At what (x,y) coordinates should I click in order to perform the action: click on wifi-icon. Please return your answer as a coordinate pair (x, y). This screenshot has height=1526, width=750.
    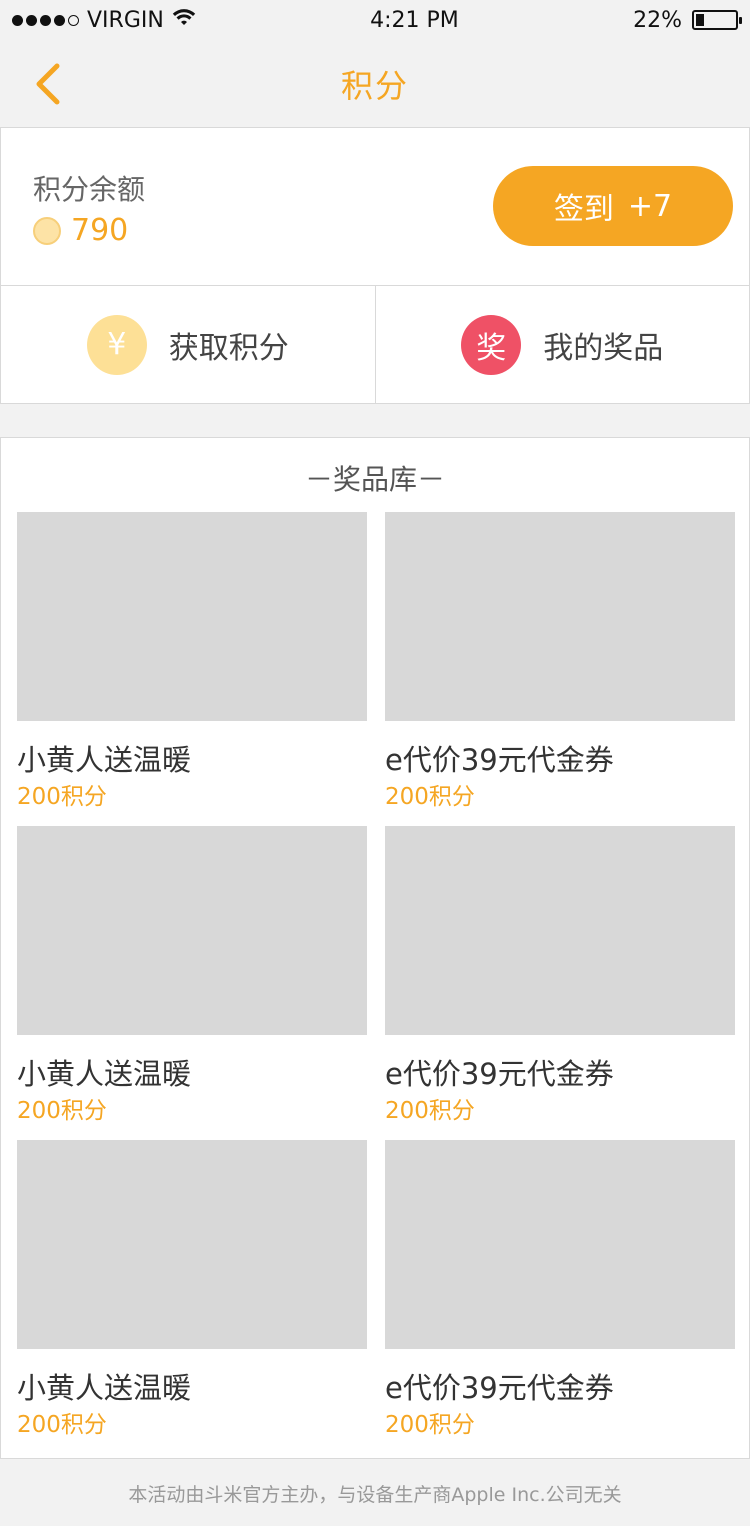
    Looking at the image, I should click on (184, 20).